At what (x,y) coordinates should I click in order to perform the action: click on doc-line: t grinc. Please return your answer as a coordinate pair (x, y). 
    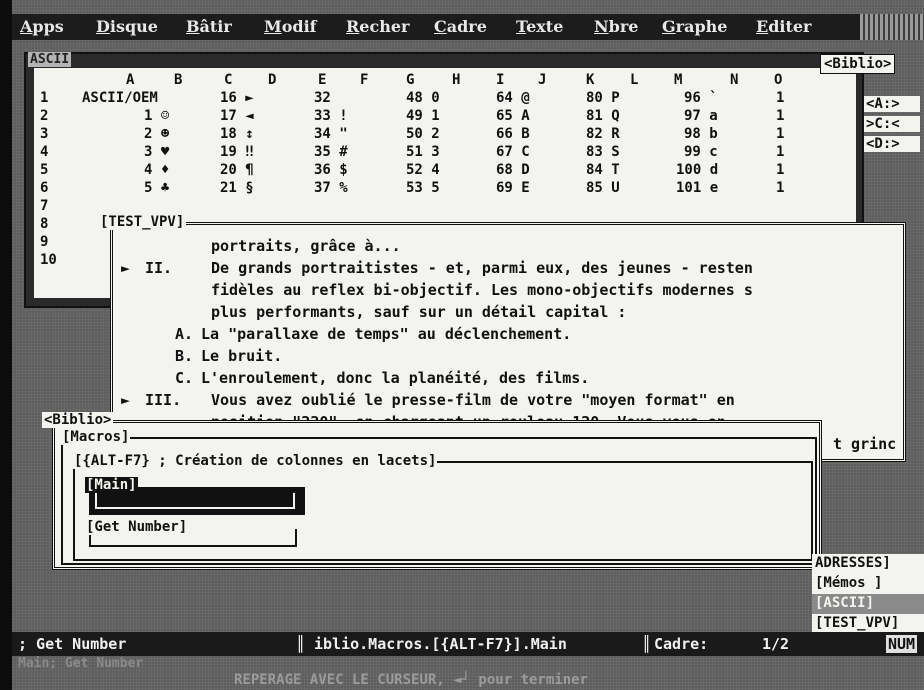
    Looking at the image, I should click on (864, 444).